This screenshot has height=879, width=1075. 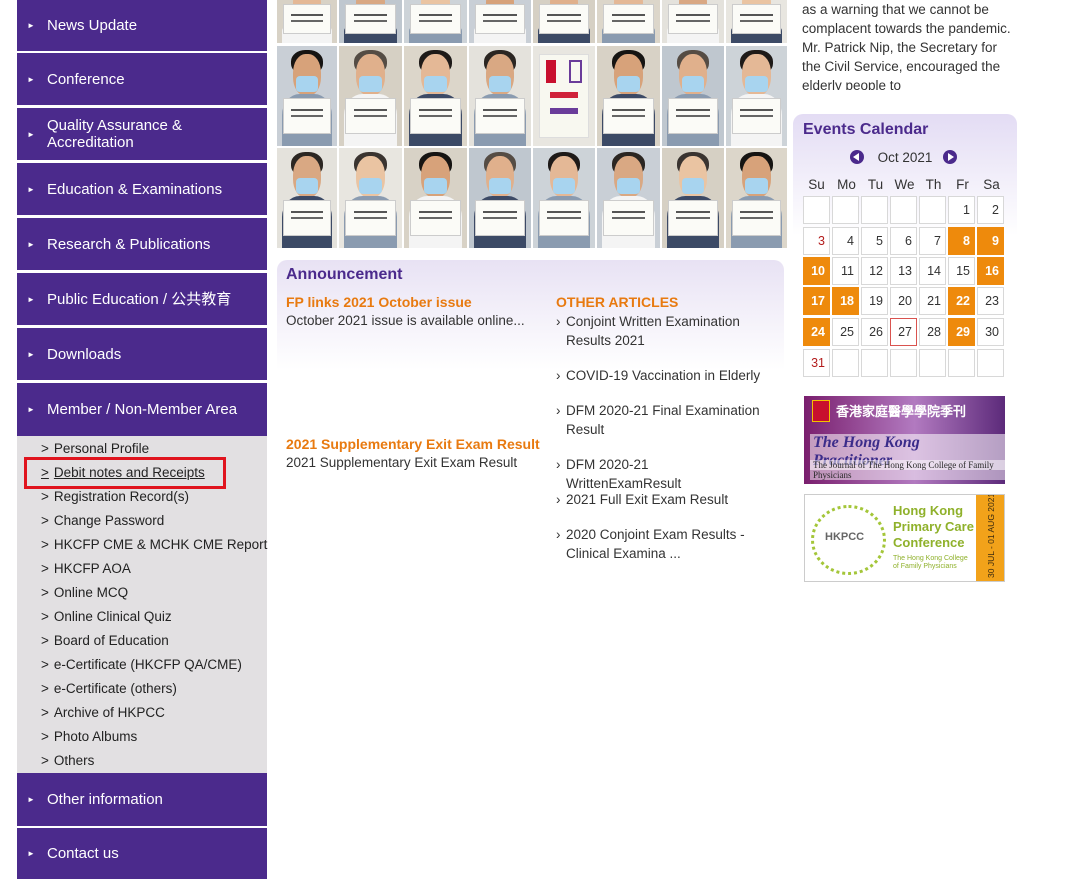 What do you see at coordinates (142, 299) in the screenshot?
I see `nav-public-education: ► Public Education / 公共教育` at bounding box center [142, 299].